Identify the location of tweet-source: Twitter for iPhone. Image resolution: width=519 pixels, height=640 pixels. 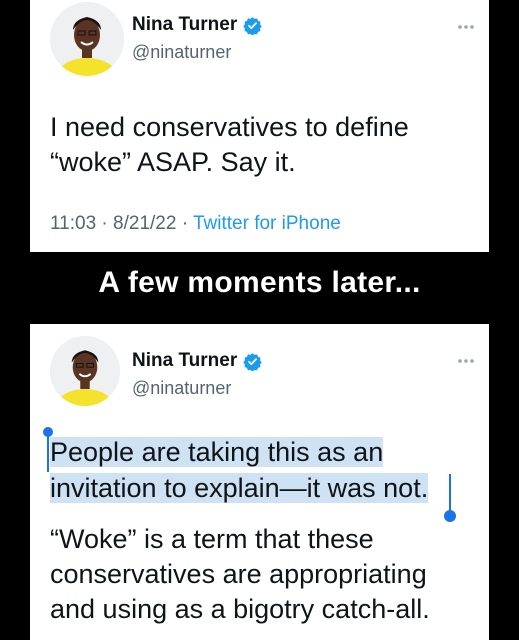
(267, 223).